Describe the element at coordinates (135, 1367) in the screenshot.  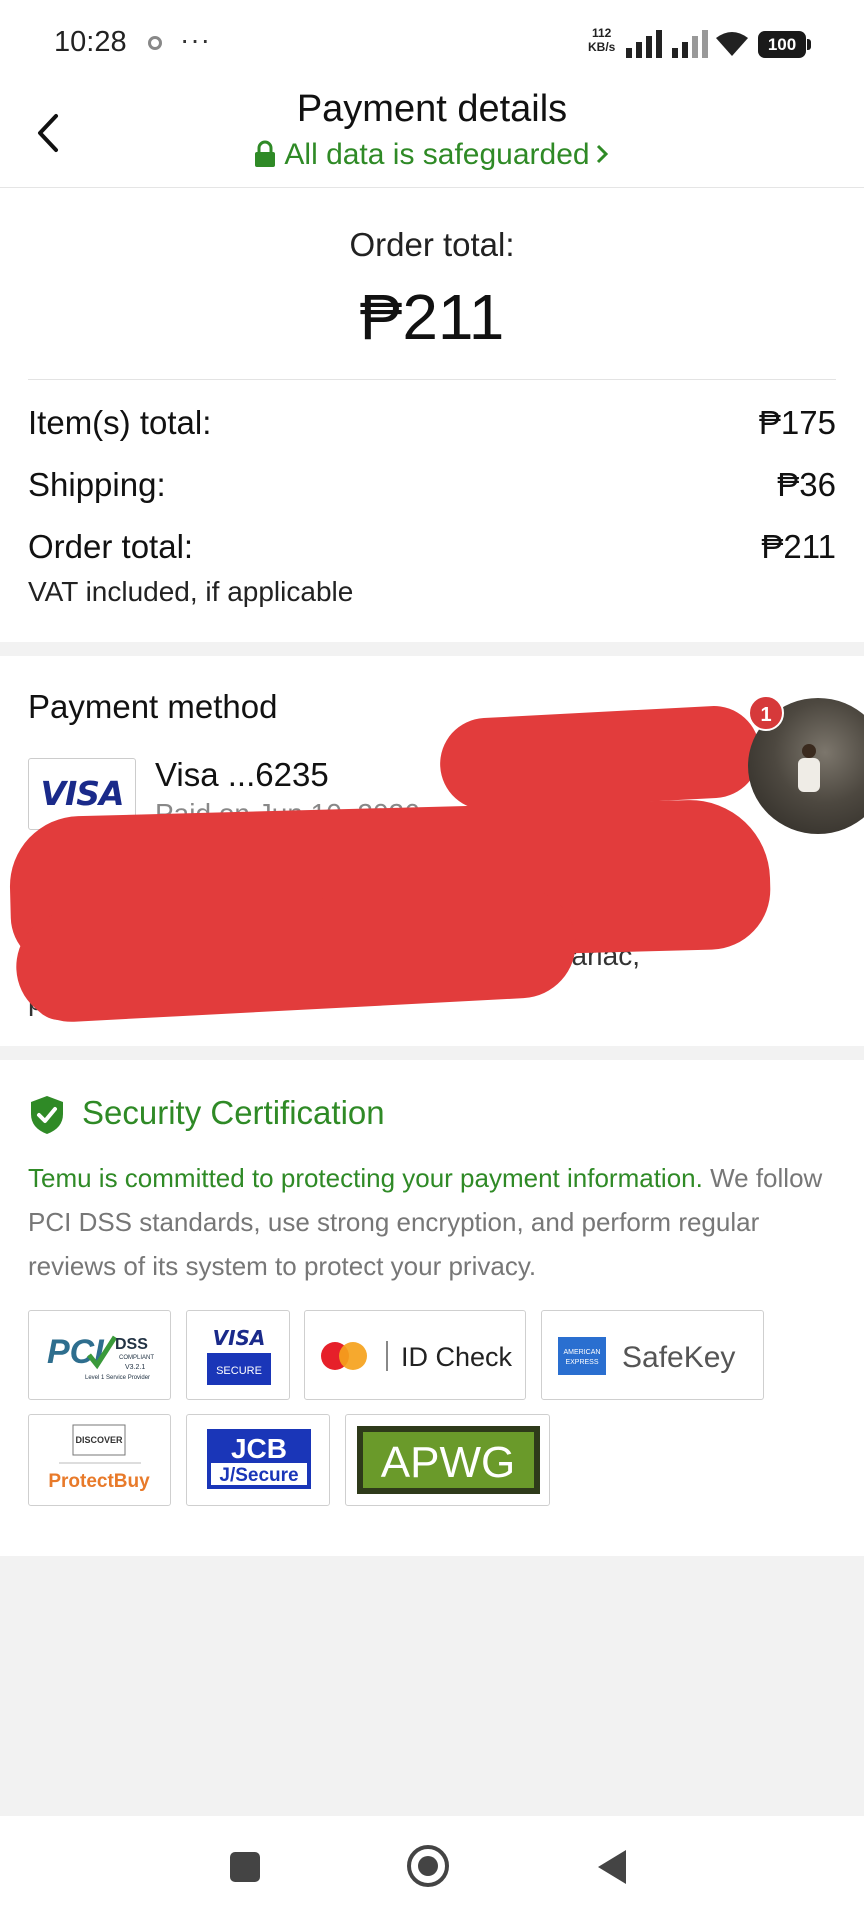
I see `pci-version-text: V3.2.1` at that location.